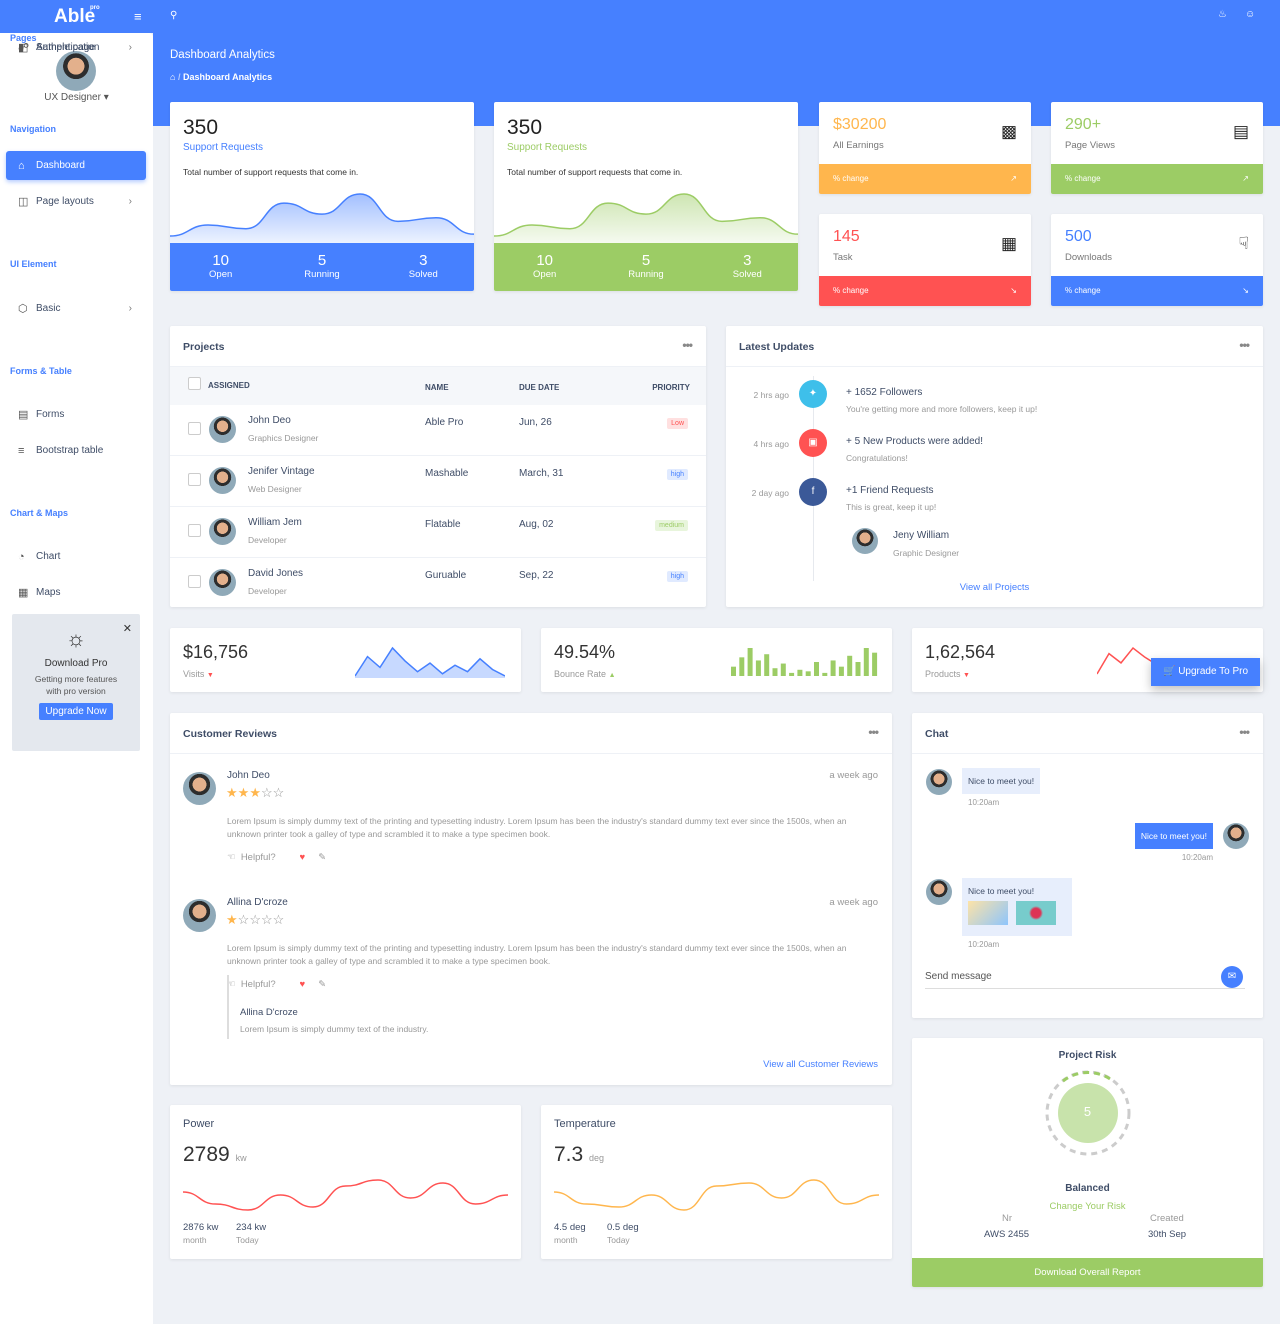  I want to click on sidebar-item-sample-page: ◧ Sample page, so click(76, 47).